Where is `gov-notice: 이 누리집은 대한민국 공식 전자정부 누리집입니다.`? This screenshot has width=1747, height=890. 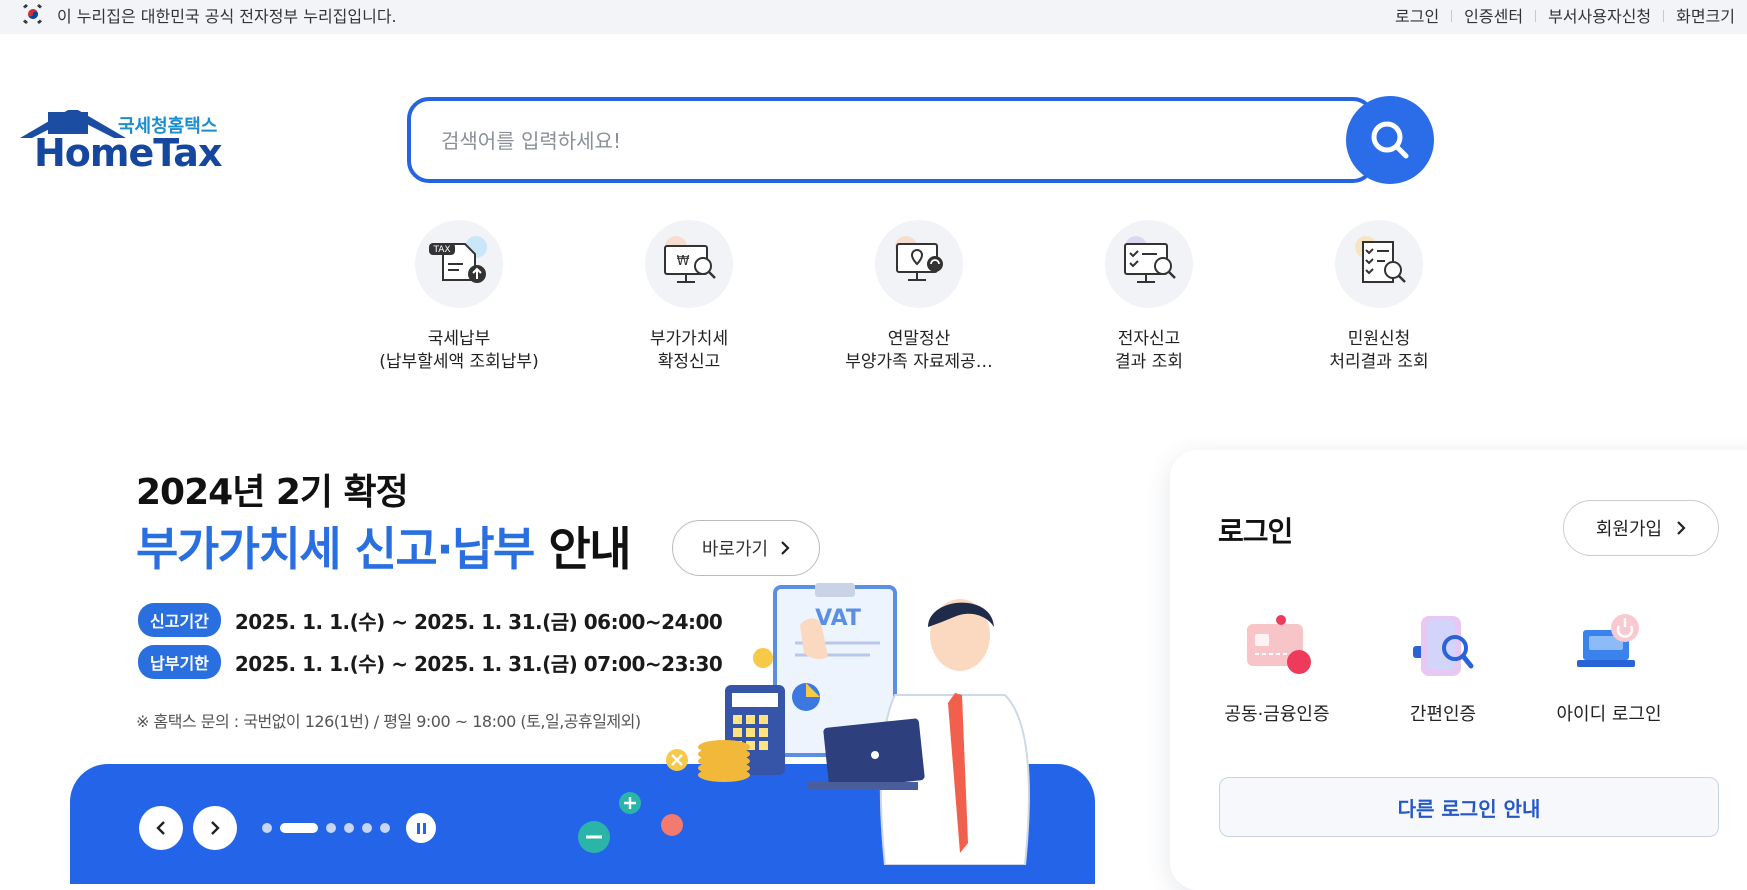
gov-notice: 이 누리집은 대한민국 공식 전자정부 누리집입니다. is located at coordinates (227, 16).